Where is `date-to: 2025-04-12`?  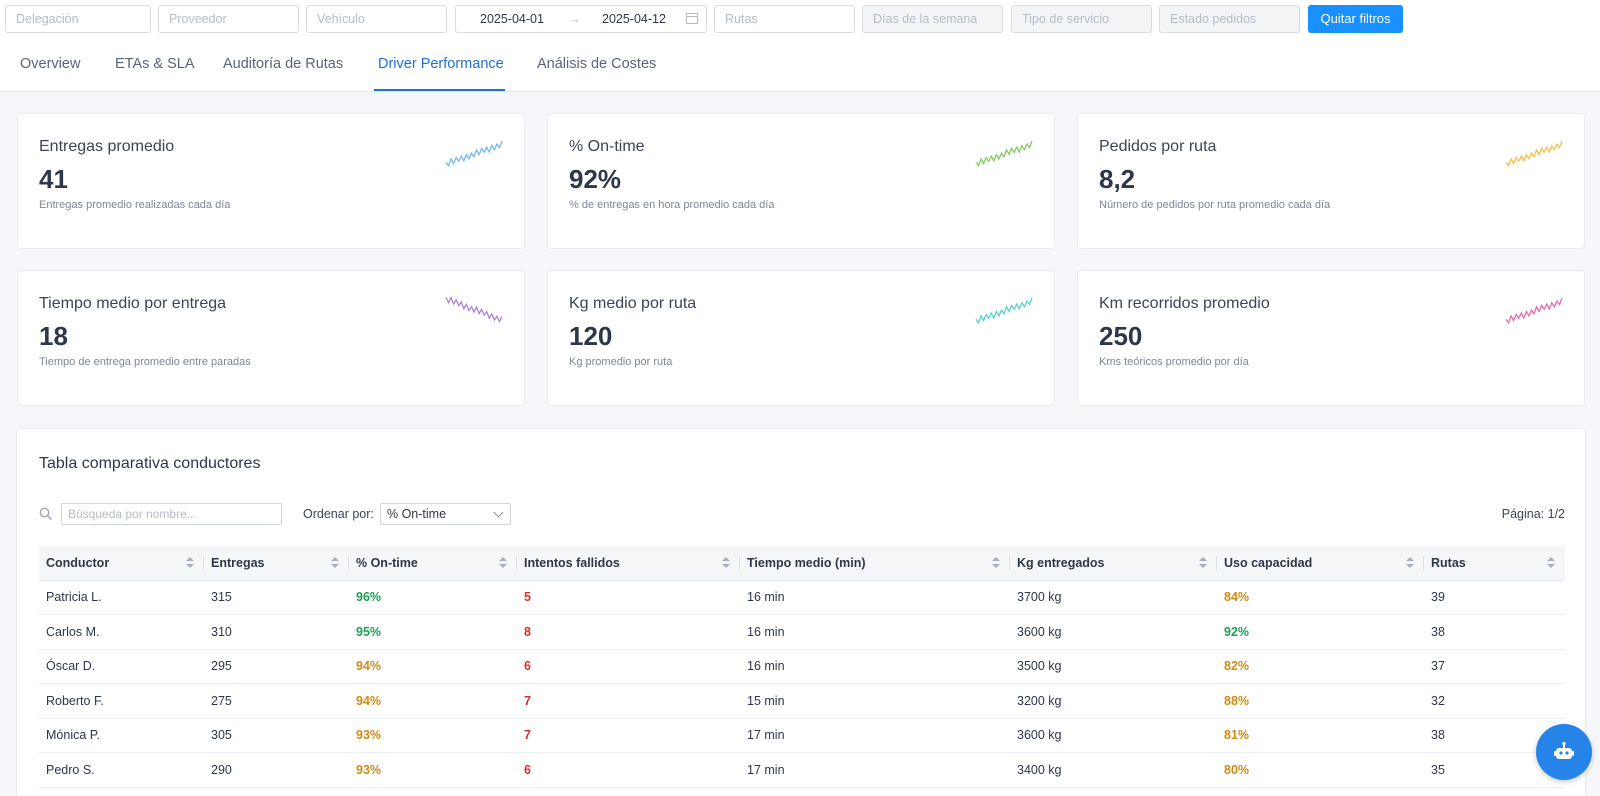 date-to: 2025-04-12 is located at coordinates (634, 19).